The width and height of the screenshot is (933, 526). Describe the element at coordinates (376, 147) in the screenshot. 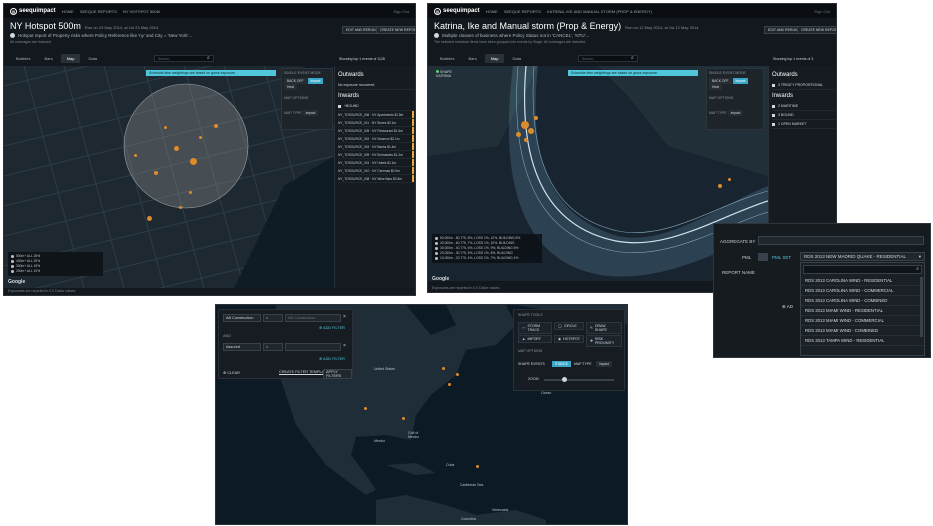

I see `policy-item: NY_TOSOURCE_003 · NY Banks $1.4m` at that location.